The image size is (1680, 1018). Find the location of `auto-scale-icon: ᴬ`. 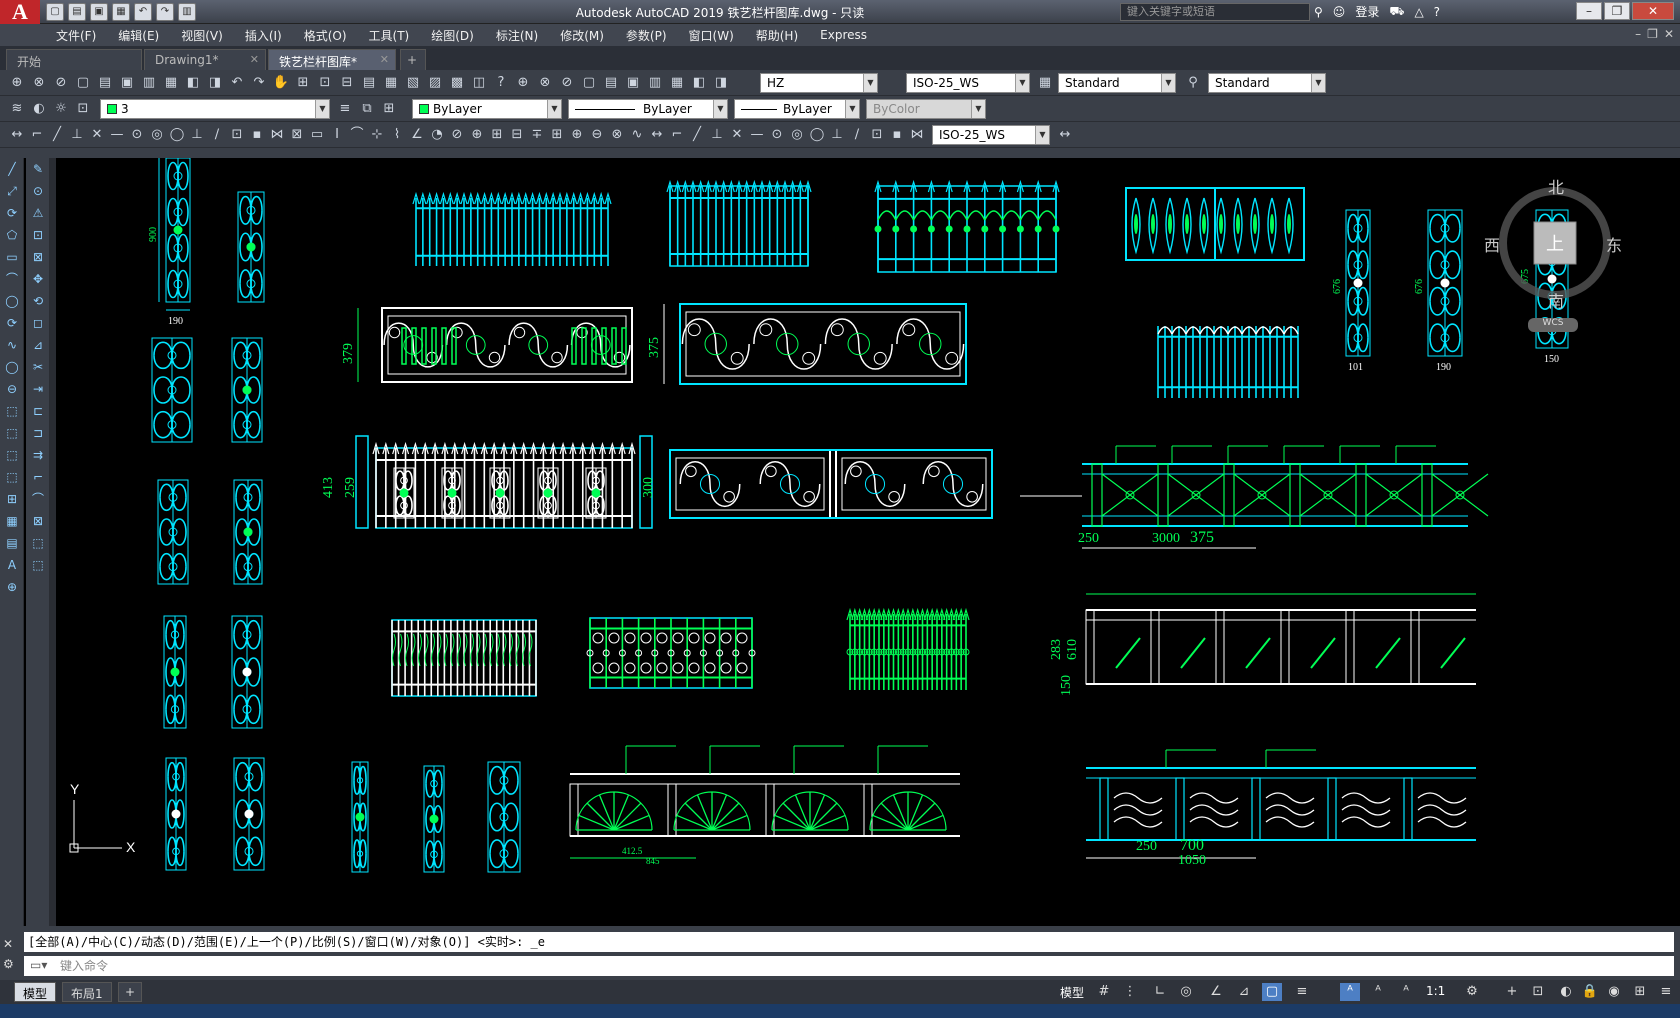

auto-scale-icon: ᴬ is located at coordinates (1378, 992).